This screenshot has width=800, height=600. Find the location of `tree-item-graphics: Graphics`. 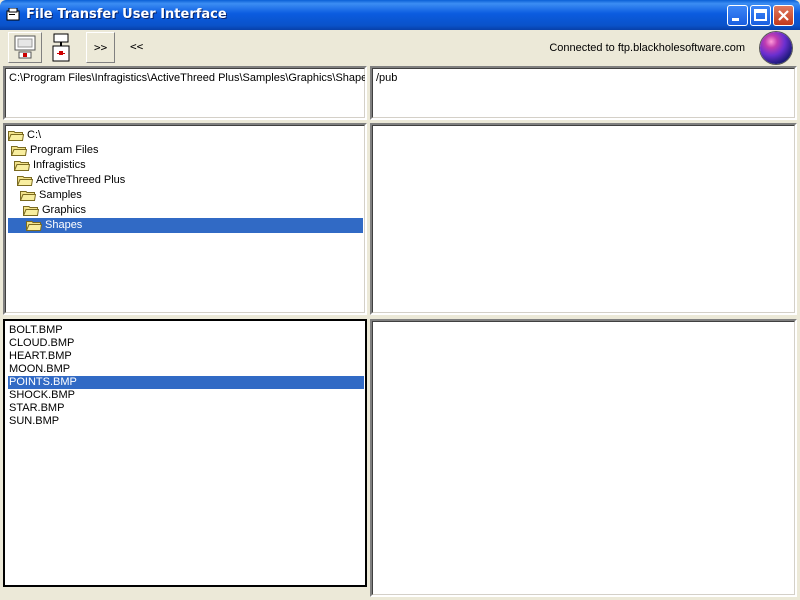

tree-item-graphics: Graphics is located at coordinates (193, 210).